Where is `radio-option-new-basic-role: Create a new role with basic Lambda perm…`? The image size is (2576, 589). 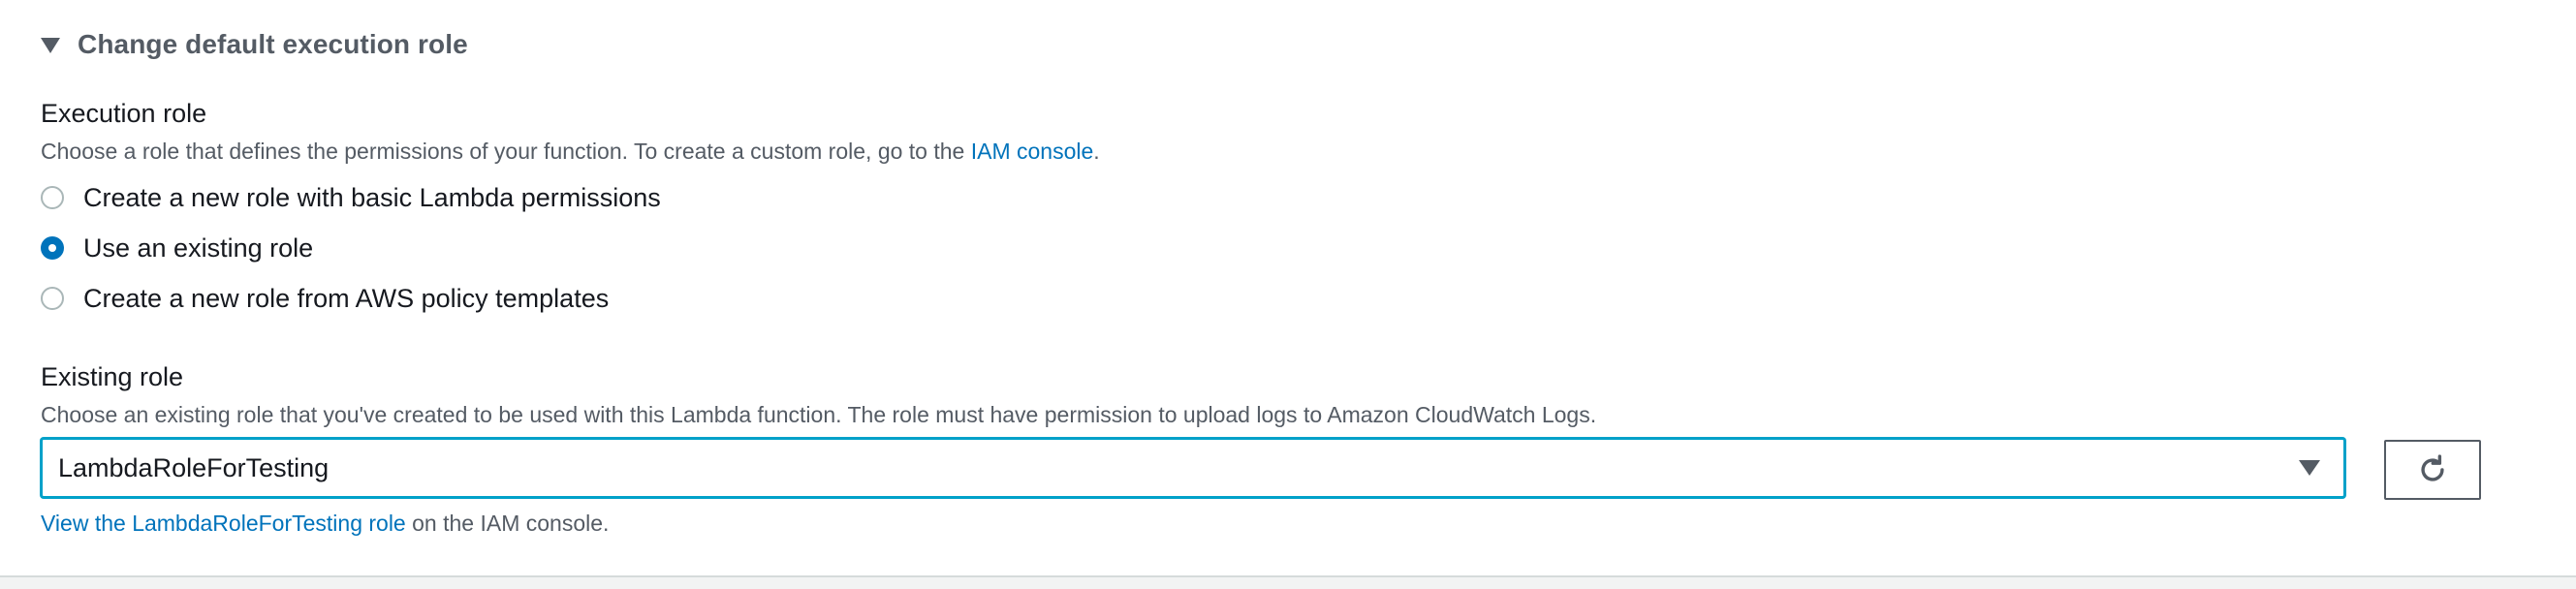 radio-option-new-basic-role: Create a new role with basic Lambda perm… is located at coordinates (351, 197).